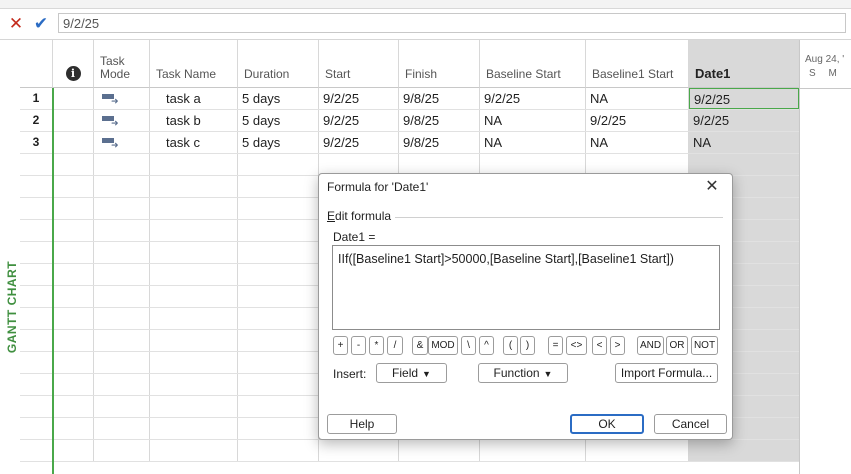 The image size is (851, 474). What do you see at coordinates (36, 64) in the screenshot?
I see `select-all-corner` at bounding box center [36, 64].